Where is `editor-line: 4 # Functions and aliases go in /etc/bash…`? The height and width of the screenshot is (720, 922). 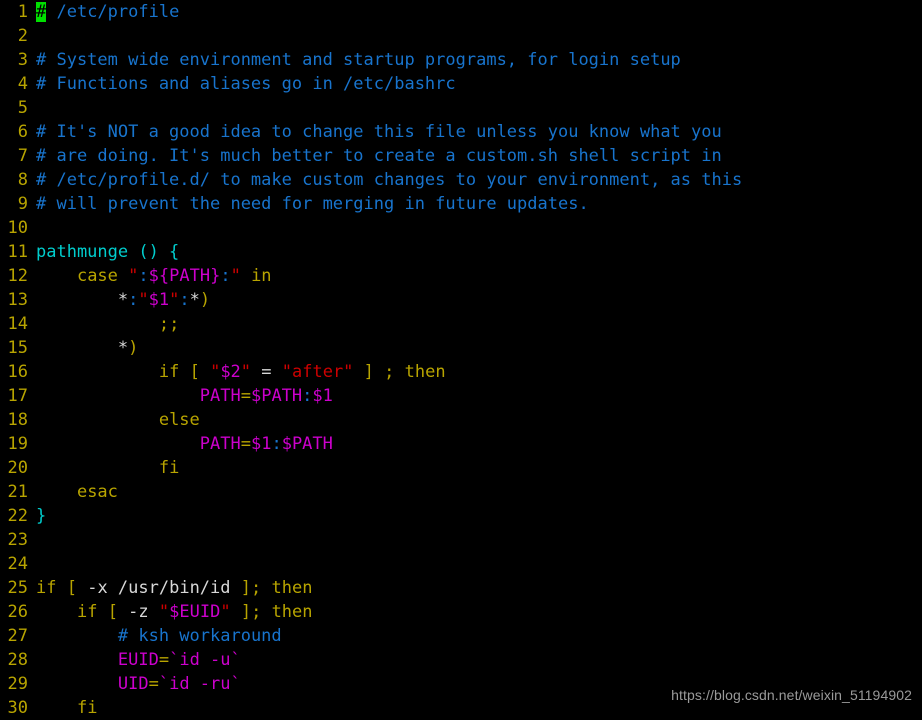
editor-line: 4 # Functions and aliases go in /etc/bash… is located at coordinates (461, 84).